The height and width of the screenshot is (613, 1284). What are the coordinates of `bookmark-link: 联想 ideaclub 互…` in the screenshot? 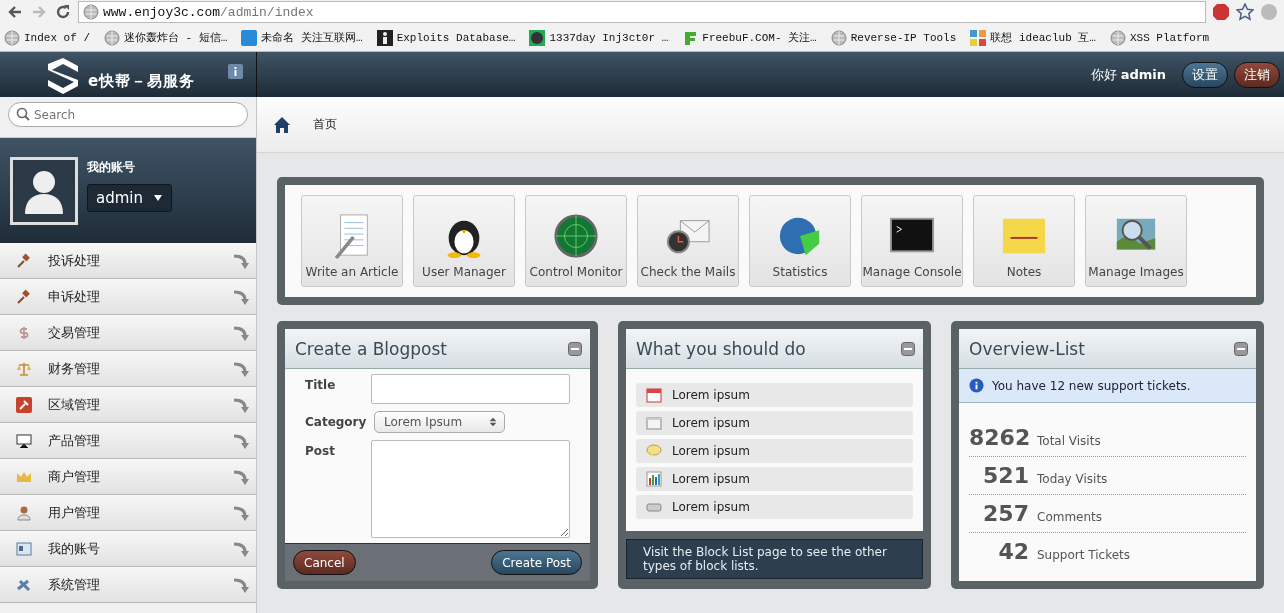 It's located at (1033, 37).